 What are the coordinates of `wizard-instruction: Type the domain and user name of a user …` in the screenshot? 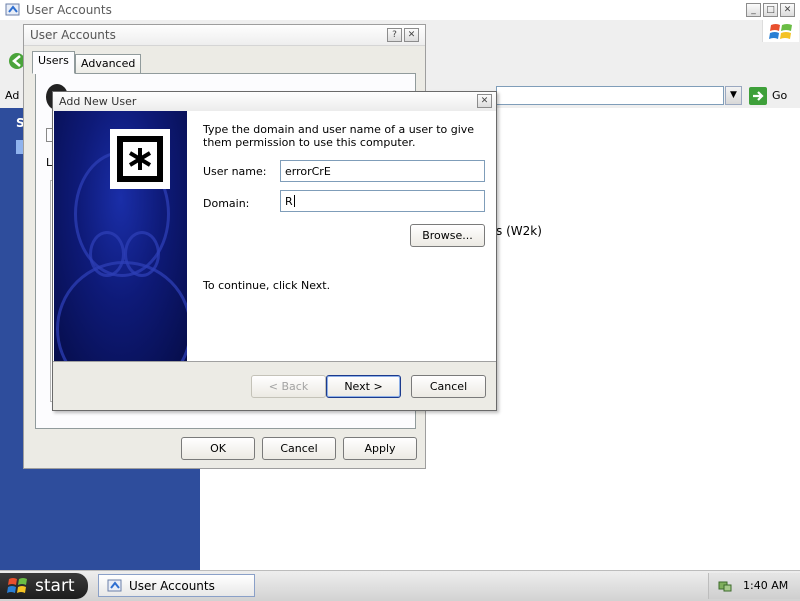 It's located at (339, 136).